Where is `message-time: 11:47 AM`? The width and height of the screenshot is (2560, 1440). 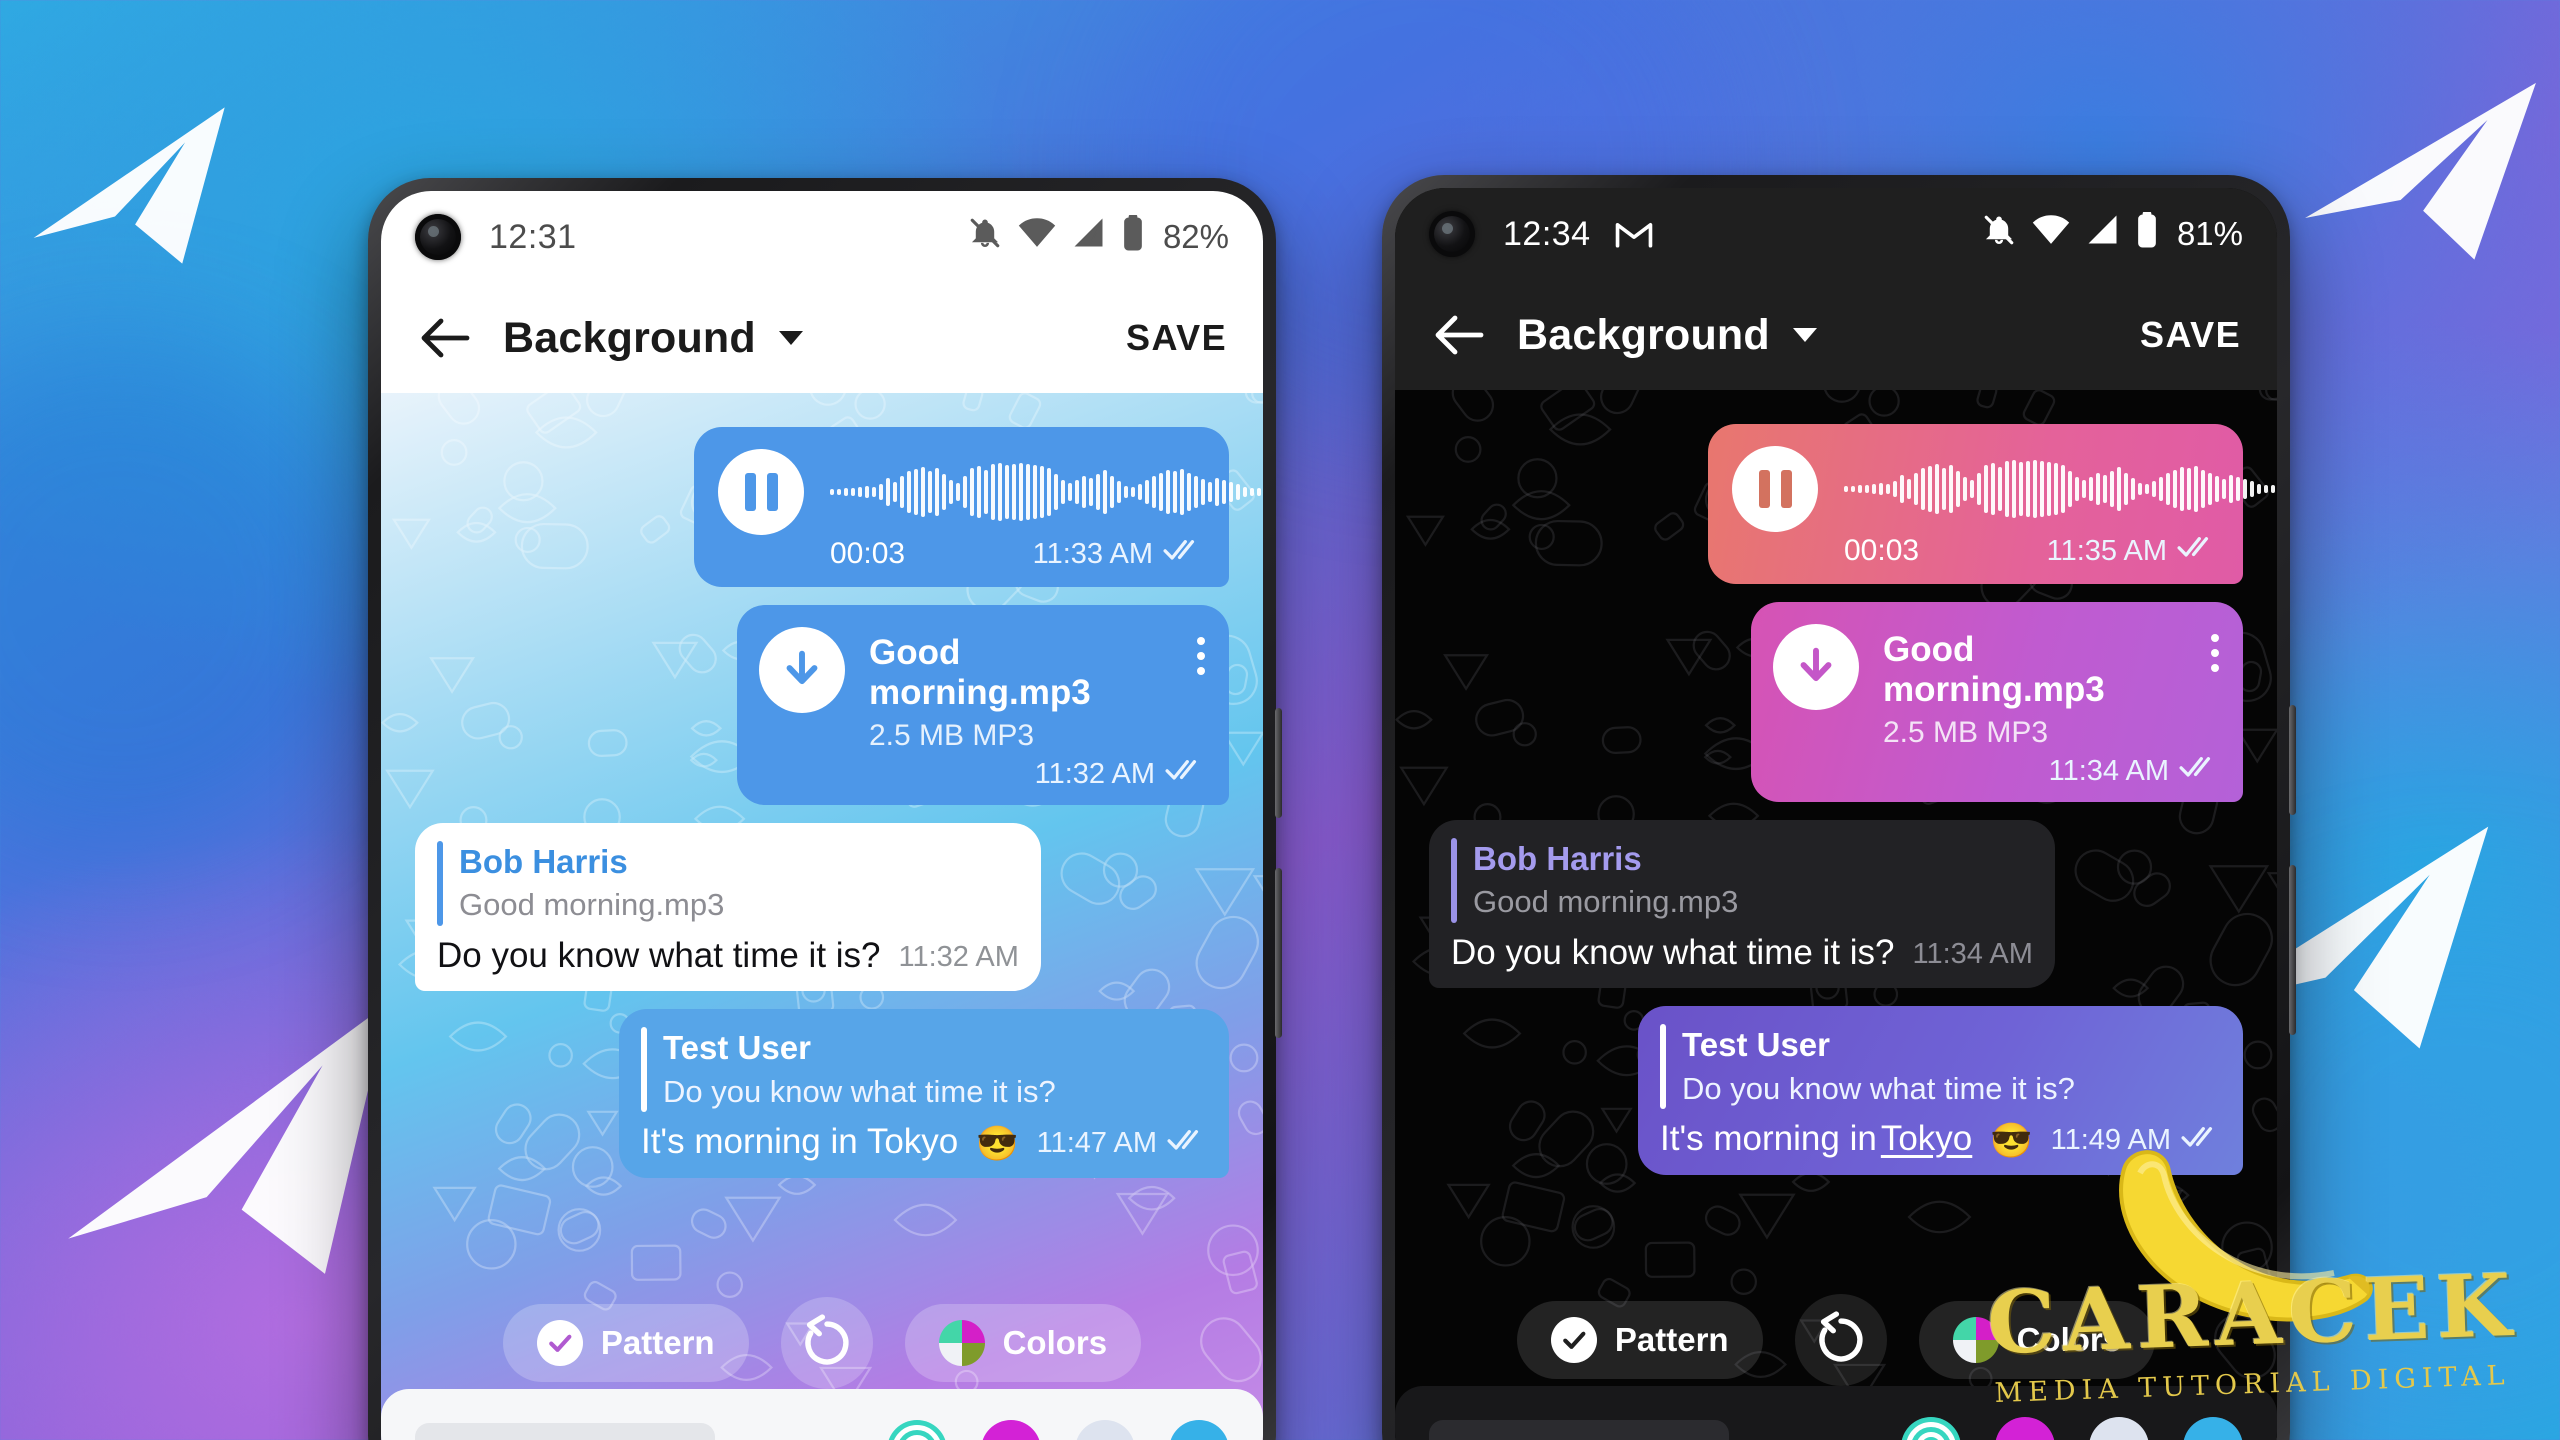 message-time: 11:47 AM is located at coordinates (1096, 1143).